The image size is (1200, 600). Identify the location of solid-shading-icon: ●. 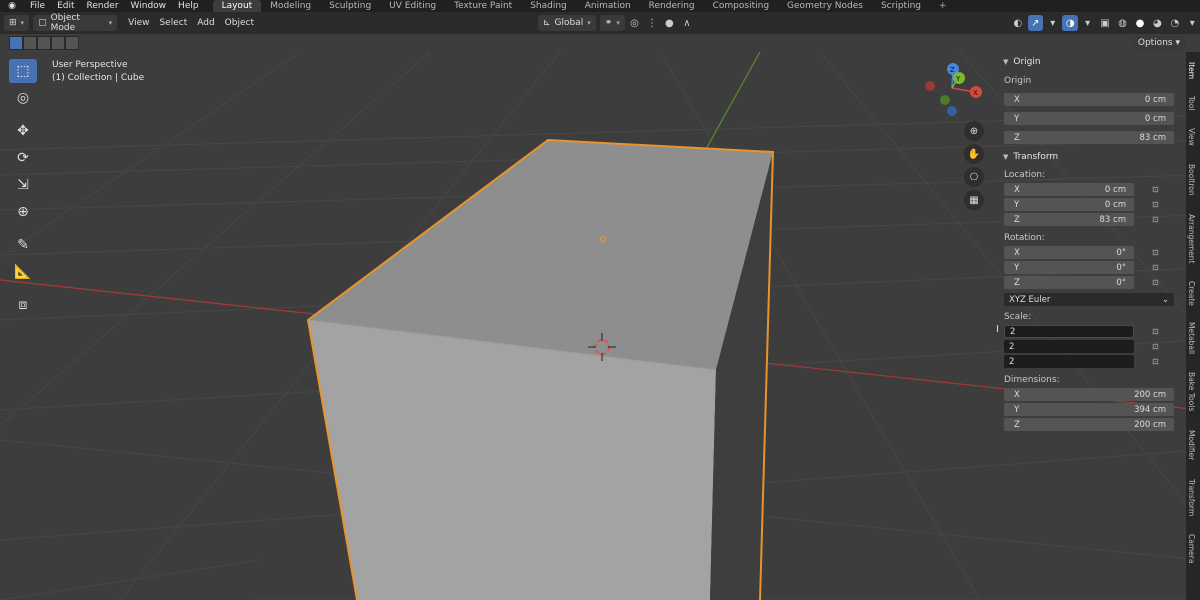
(1139, 23).